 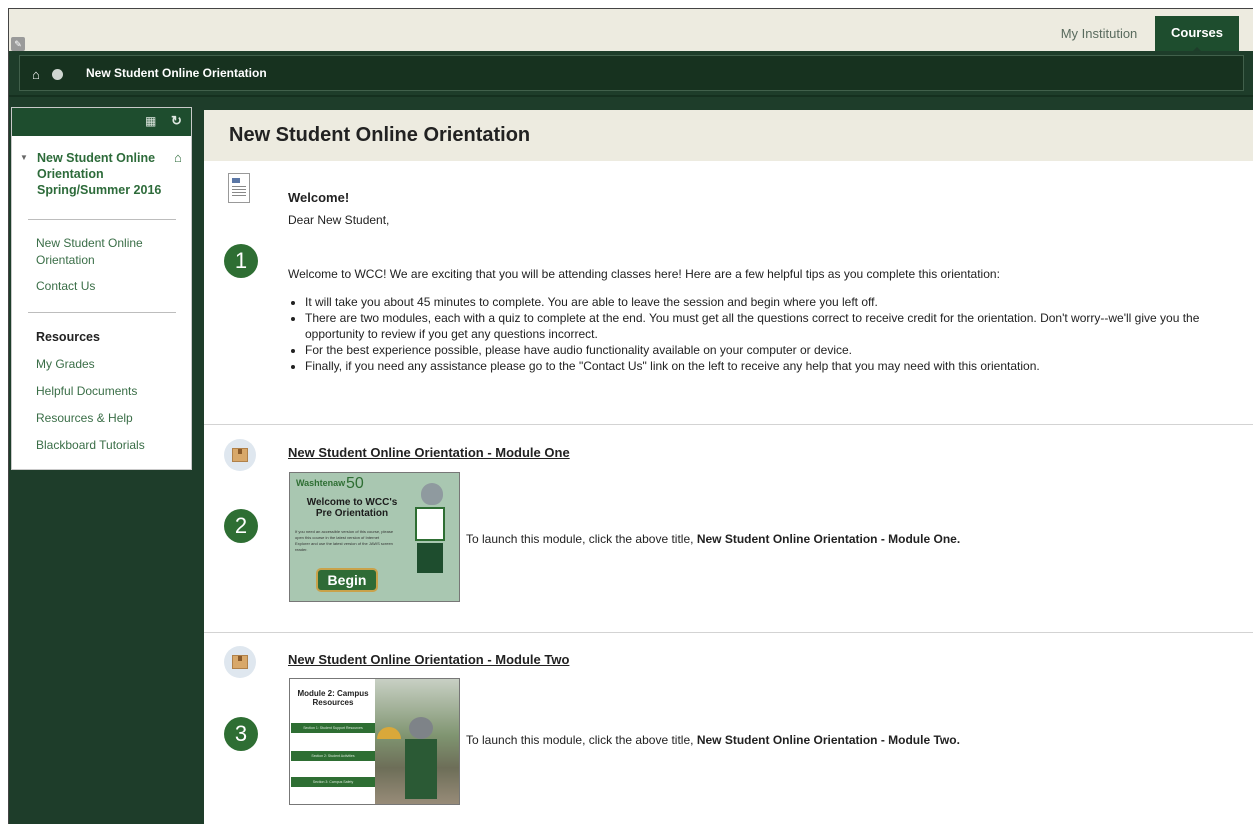 I want to click on tab-my-institution: My Institution, so click(x=1099, y=35).